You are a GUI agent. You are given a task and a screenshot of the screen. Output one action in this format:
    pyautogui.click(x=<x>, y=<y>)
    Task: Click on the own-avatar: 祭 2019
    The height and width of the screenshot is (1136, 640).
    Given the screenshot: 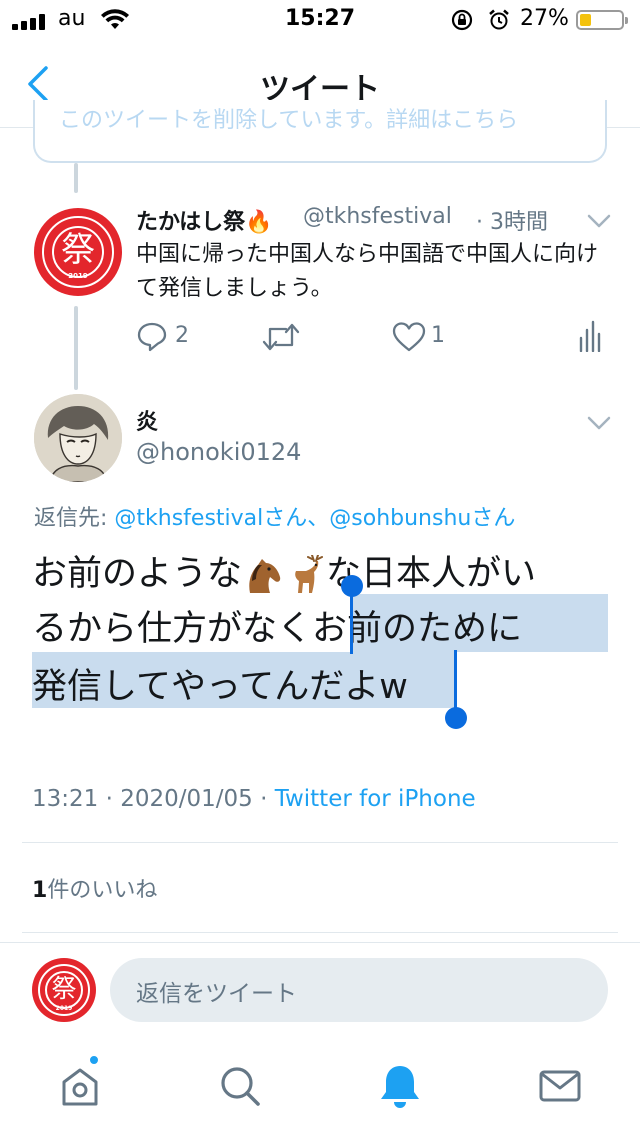 What is the action you would take?
    pyautogui.click(x=64, y=990)
    